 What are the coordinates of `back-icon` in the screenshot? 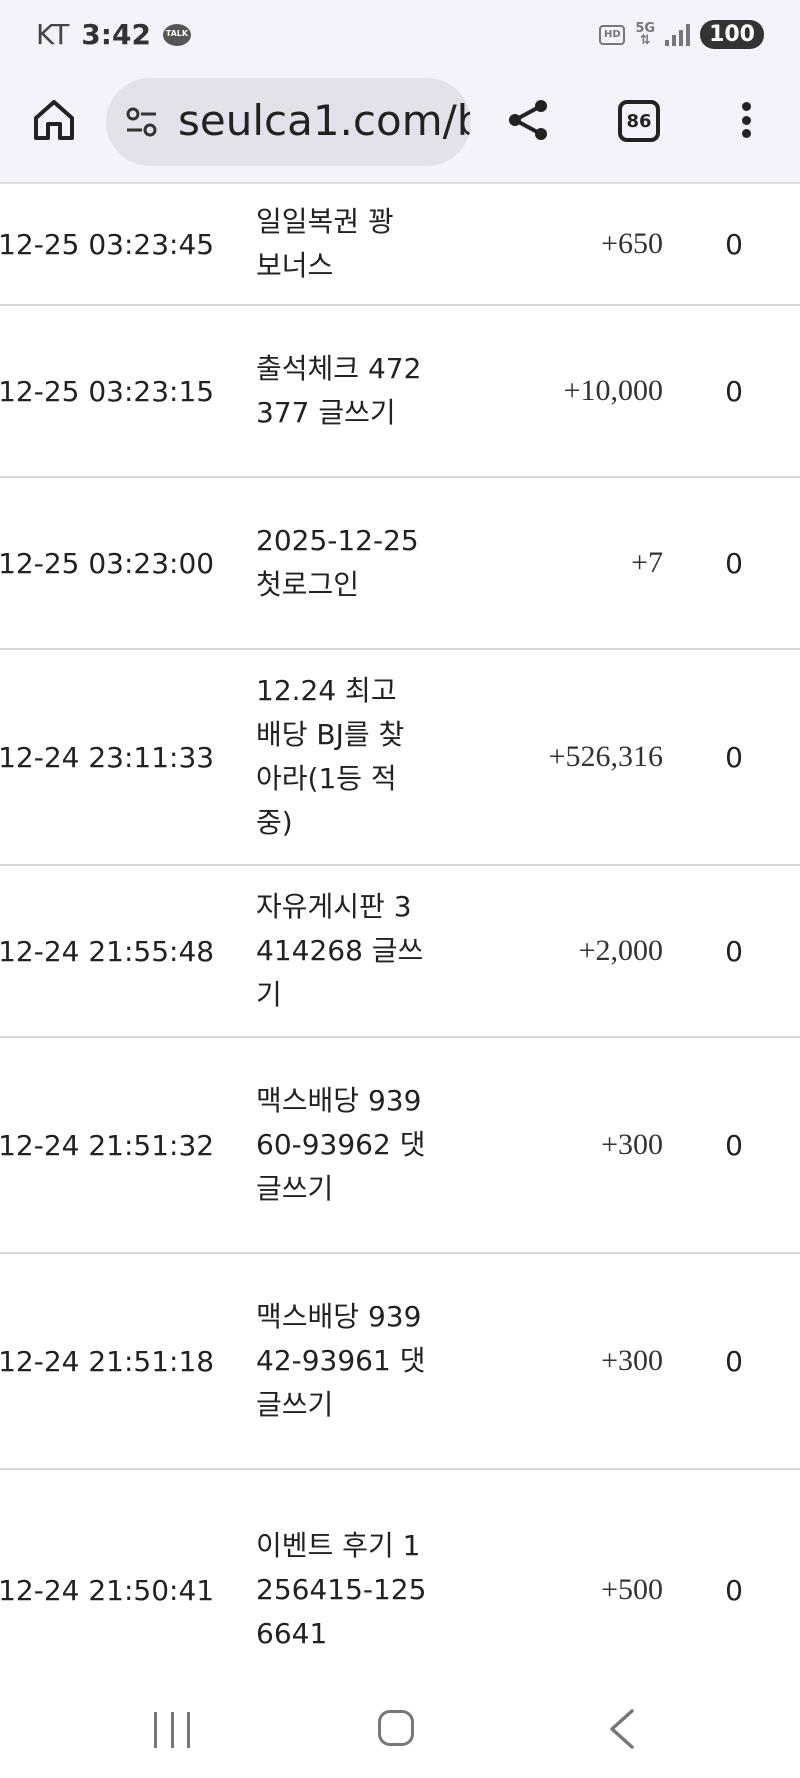 It's located at (622, 1729).